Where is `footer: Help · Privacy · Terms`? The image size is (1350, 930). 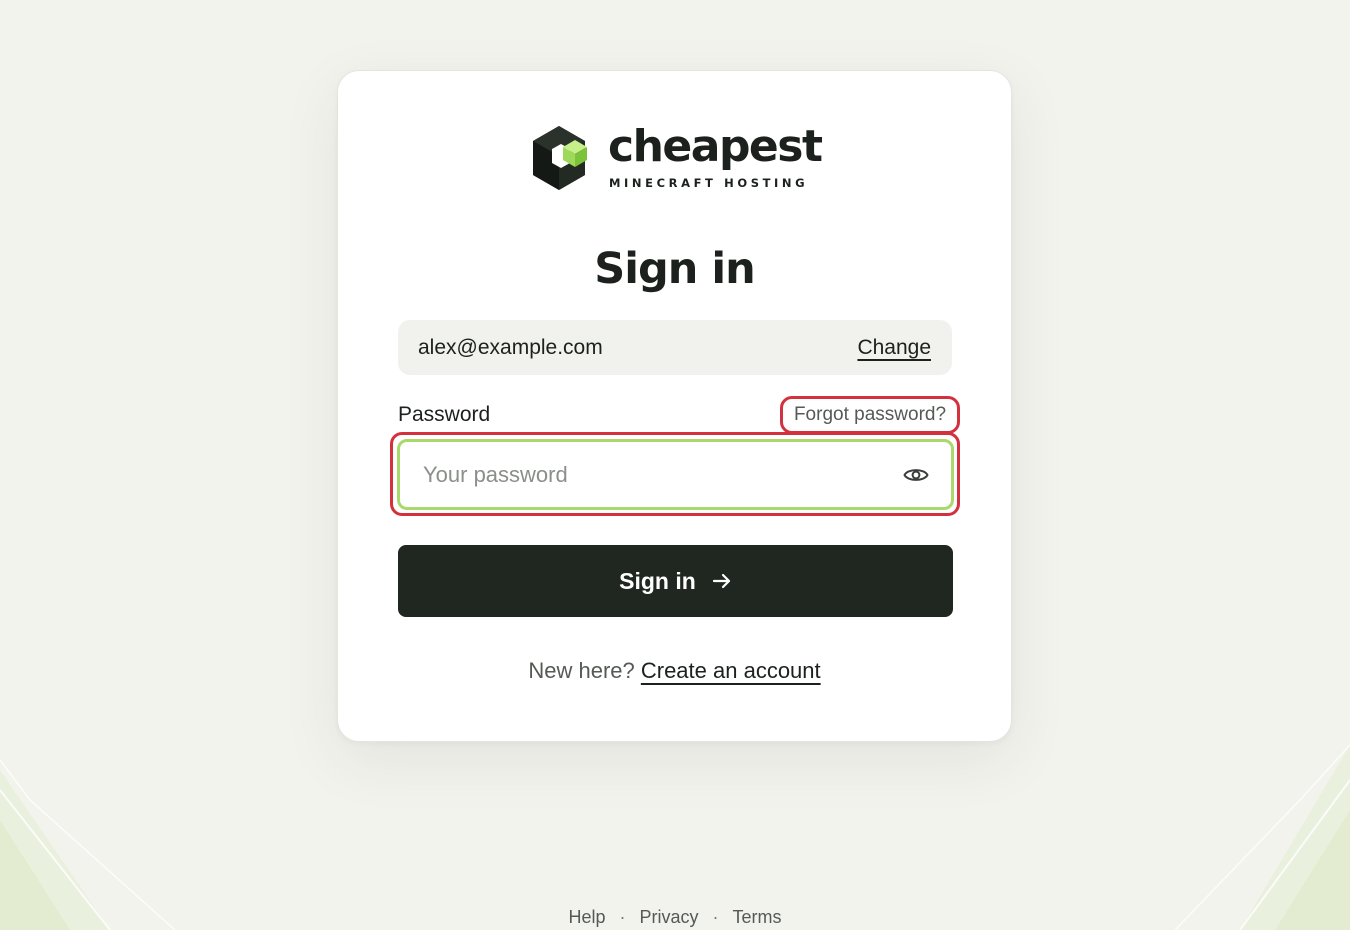
footer: Help · Privacy · Terms is located at coordinates (675, 917).